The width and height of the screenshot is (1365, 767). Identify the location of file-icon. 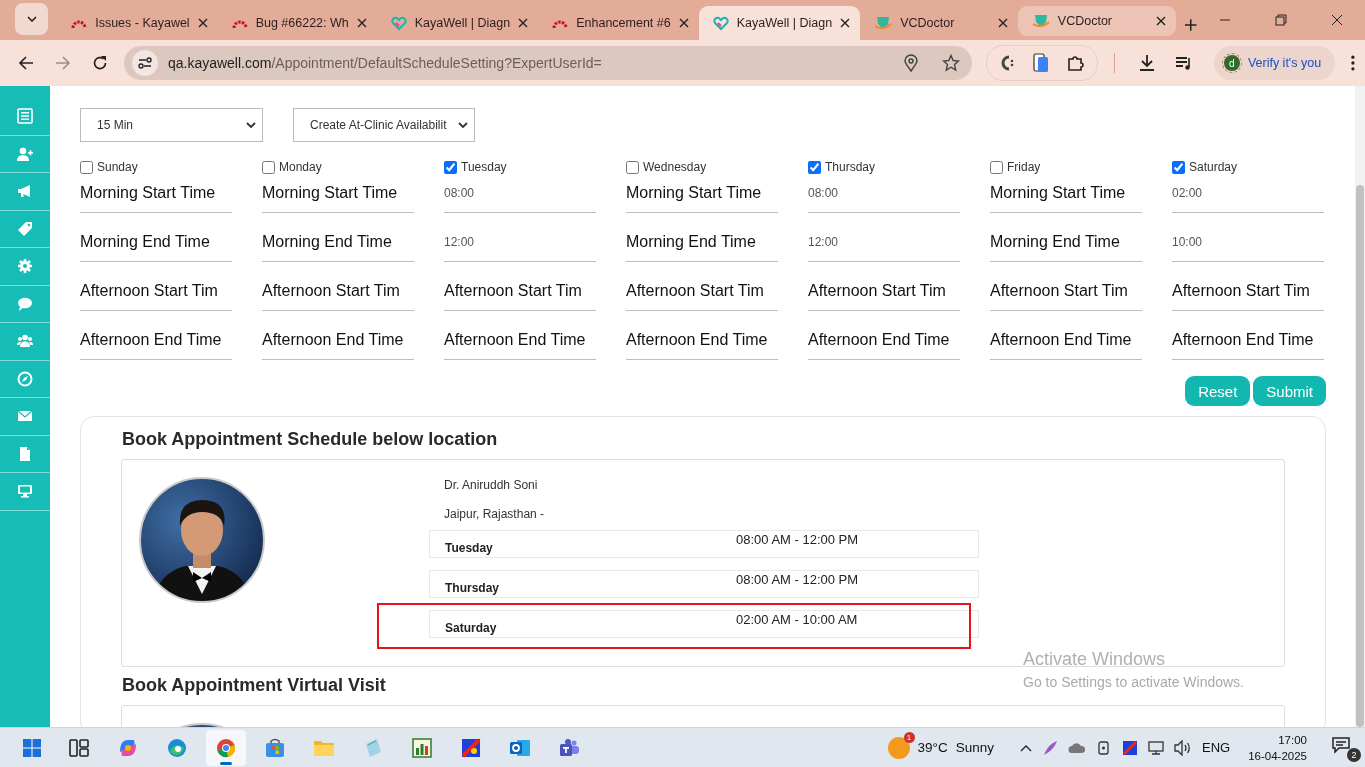
(25, 453).